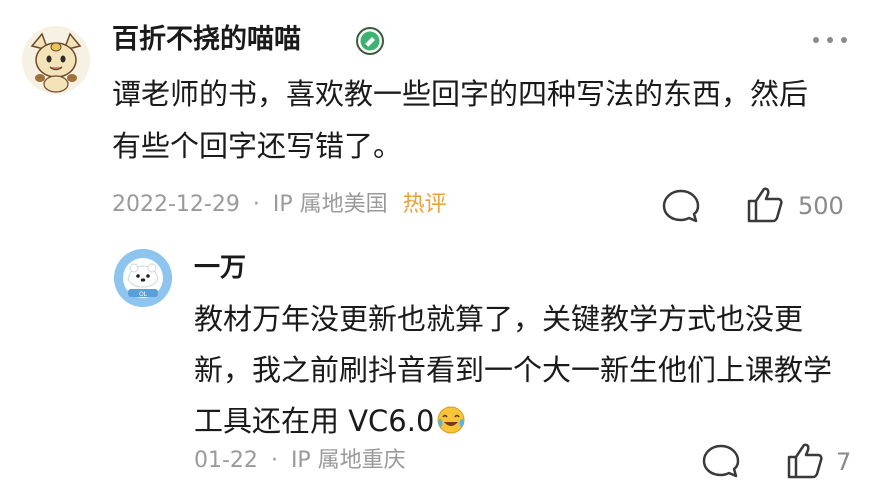 The image size is (879, 487). Describe the element at coordinates (330, 204) in the screenshot. I see `comment-ip-location: IP 属地美国` at that location.